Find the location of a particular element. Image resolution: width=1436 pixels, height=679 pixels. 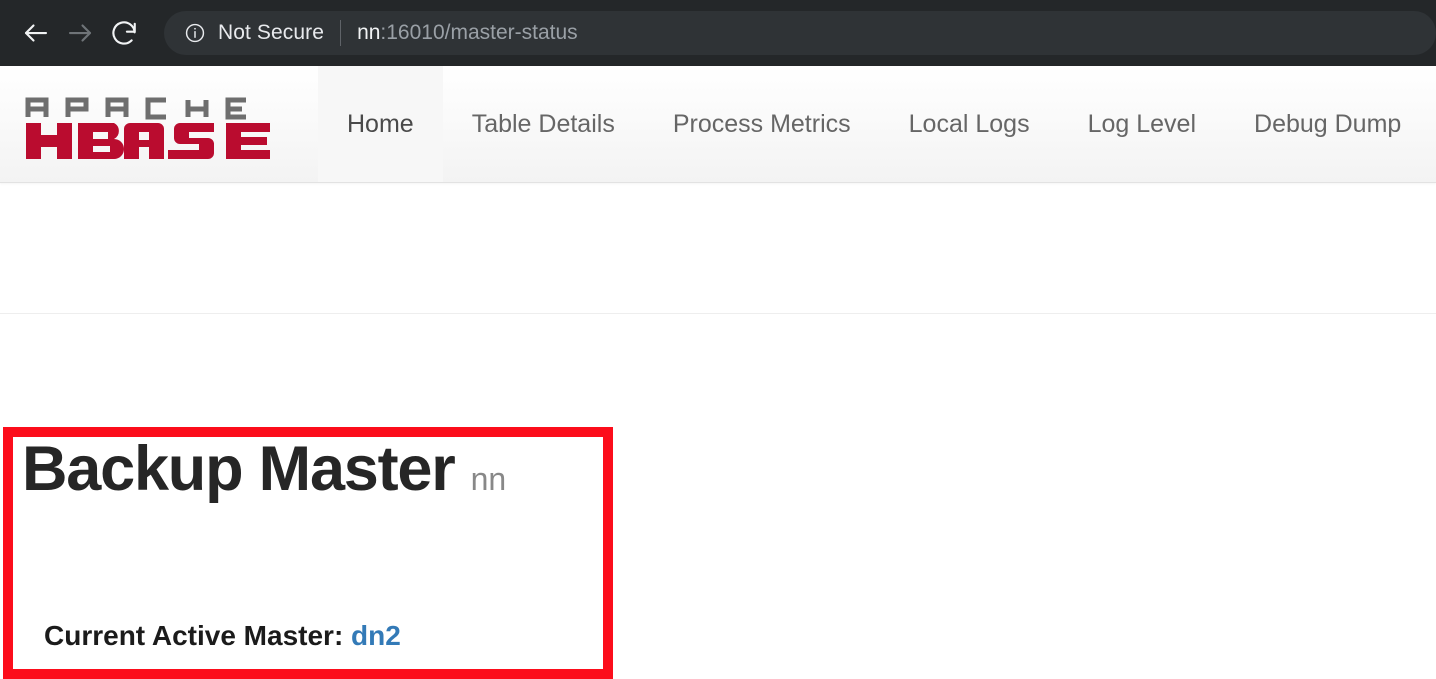

nav-item-table-details-label: Table Details is located at coordinates (543, 123).